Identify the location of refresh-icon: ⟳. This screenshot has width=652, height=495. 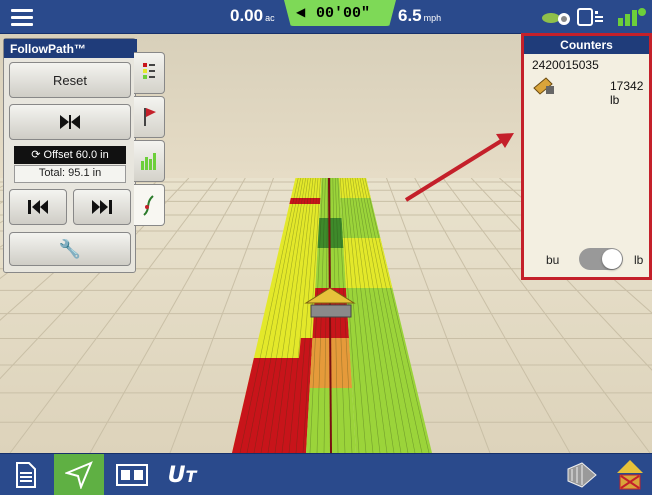
(37, 155).